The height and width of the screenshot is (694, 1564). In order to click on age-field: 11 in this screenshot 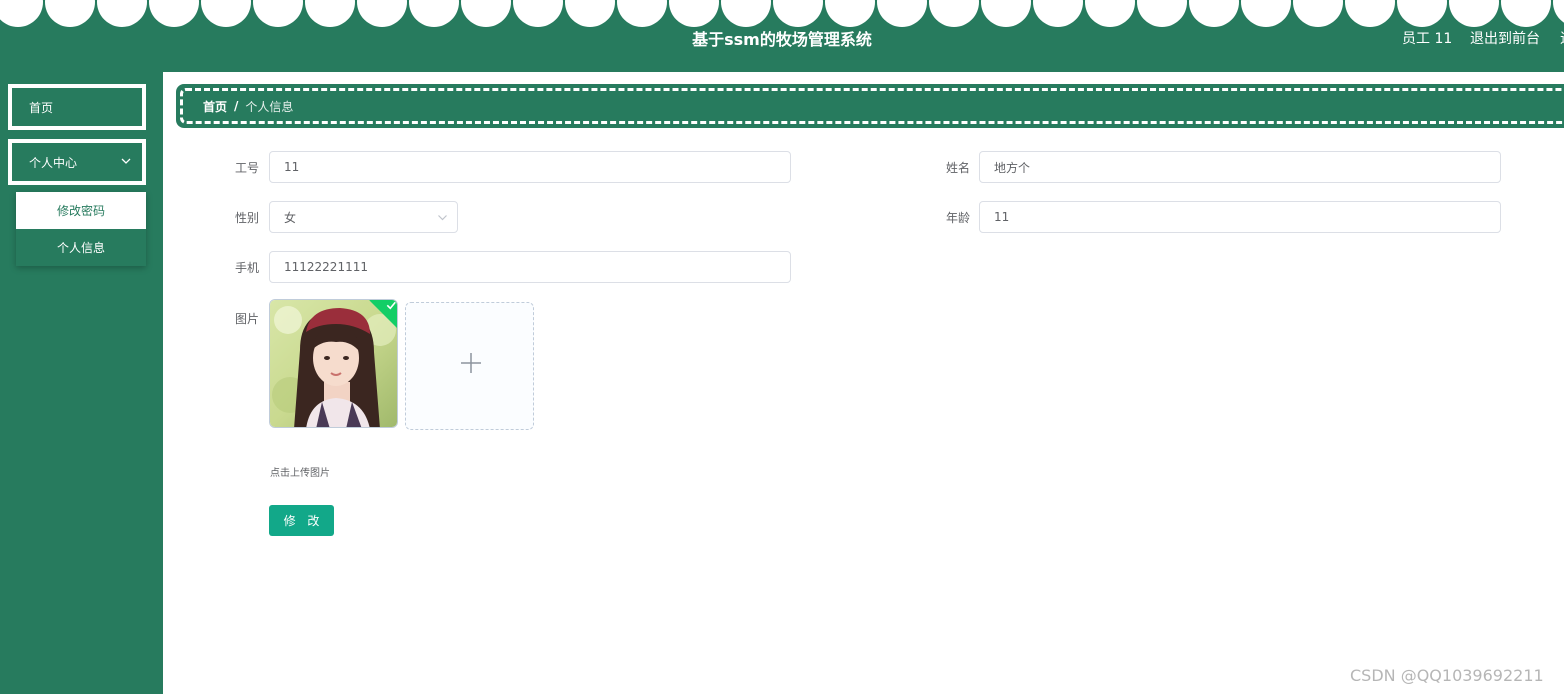, I will do `click(1240, 217)`.